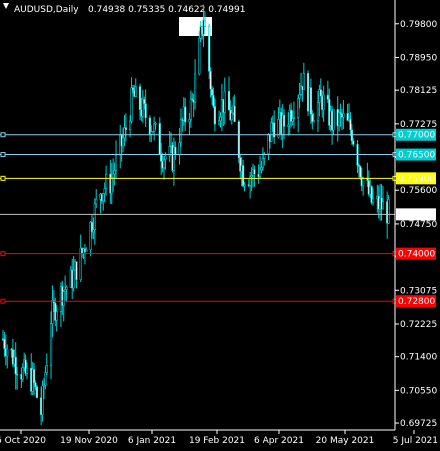  Describe the element at coordinates (416, 136) in the screenshot. I see `level-price-label: 0.77000` at that location.